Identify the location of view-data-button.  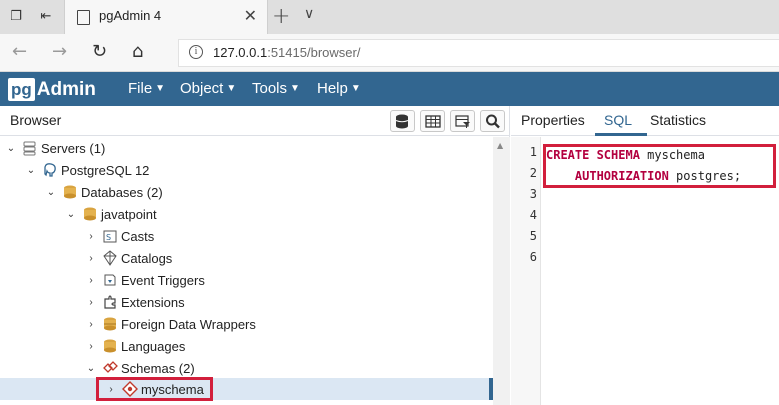
(432, 121).